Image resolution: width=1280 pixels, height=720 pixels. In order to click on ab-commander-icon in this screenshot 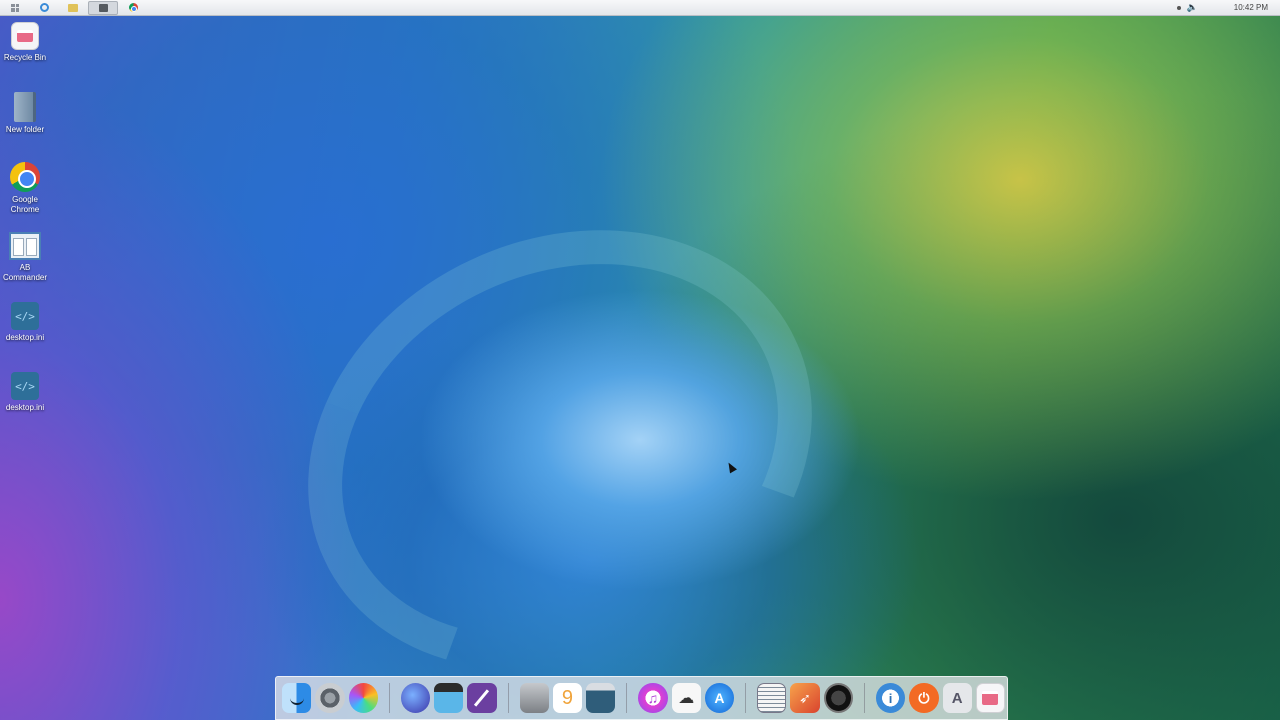, I will do `click(25, 246)`.